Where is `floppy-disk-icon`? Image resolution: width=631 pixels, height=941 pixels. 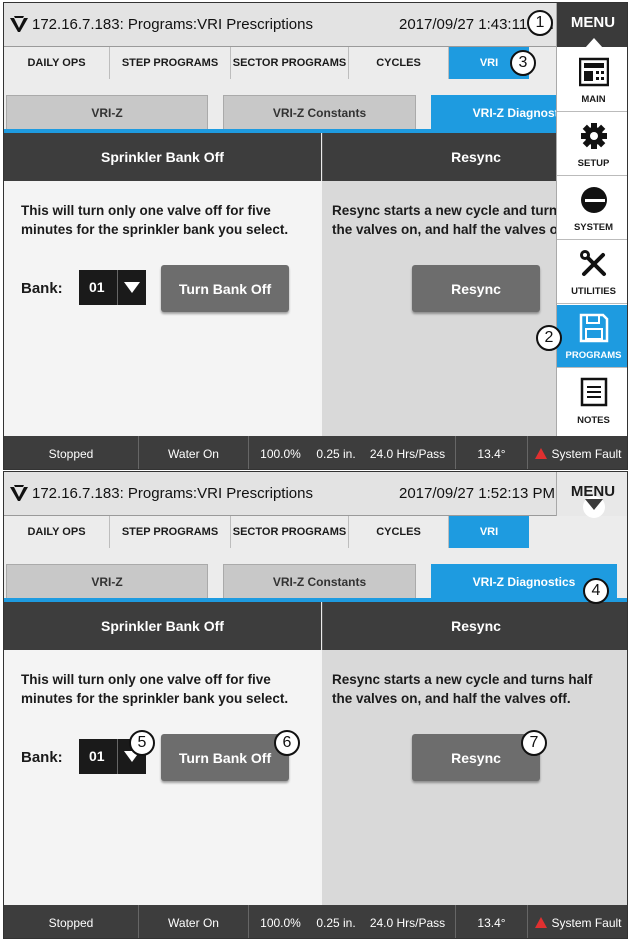 floppy-disk-icon is located at coordinates (594, 328).